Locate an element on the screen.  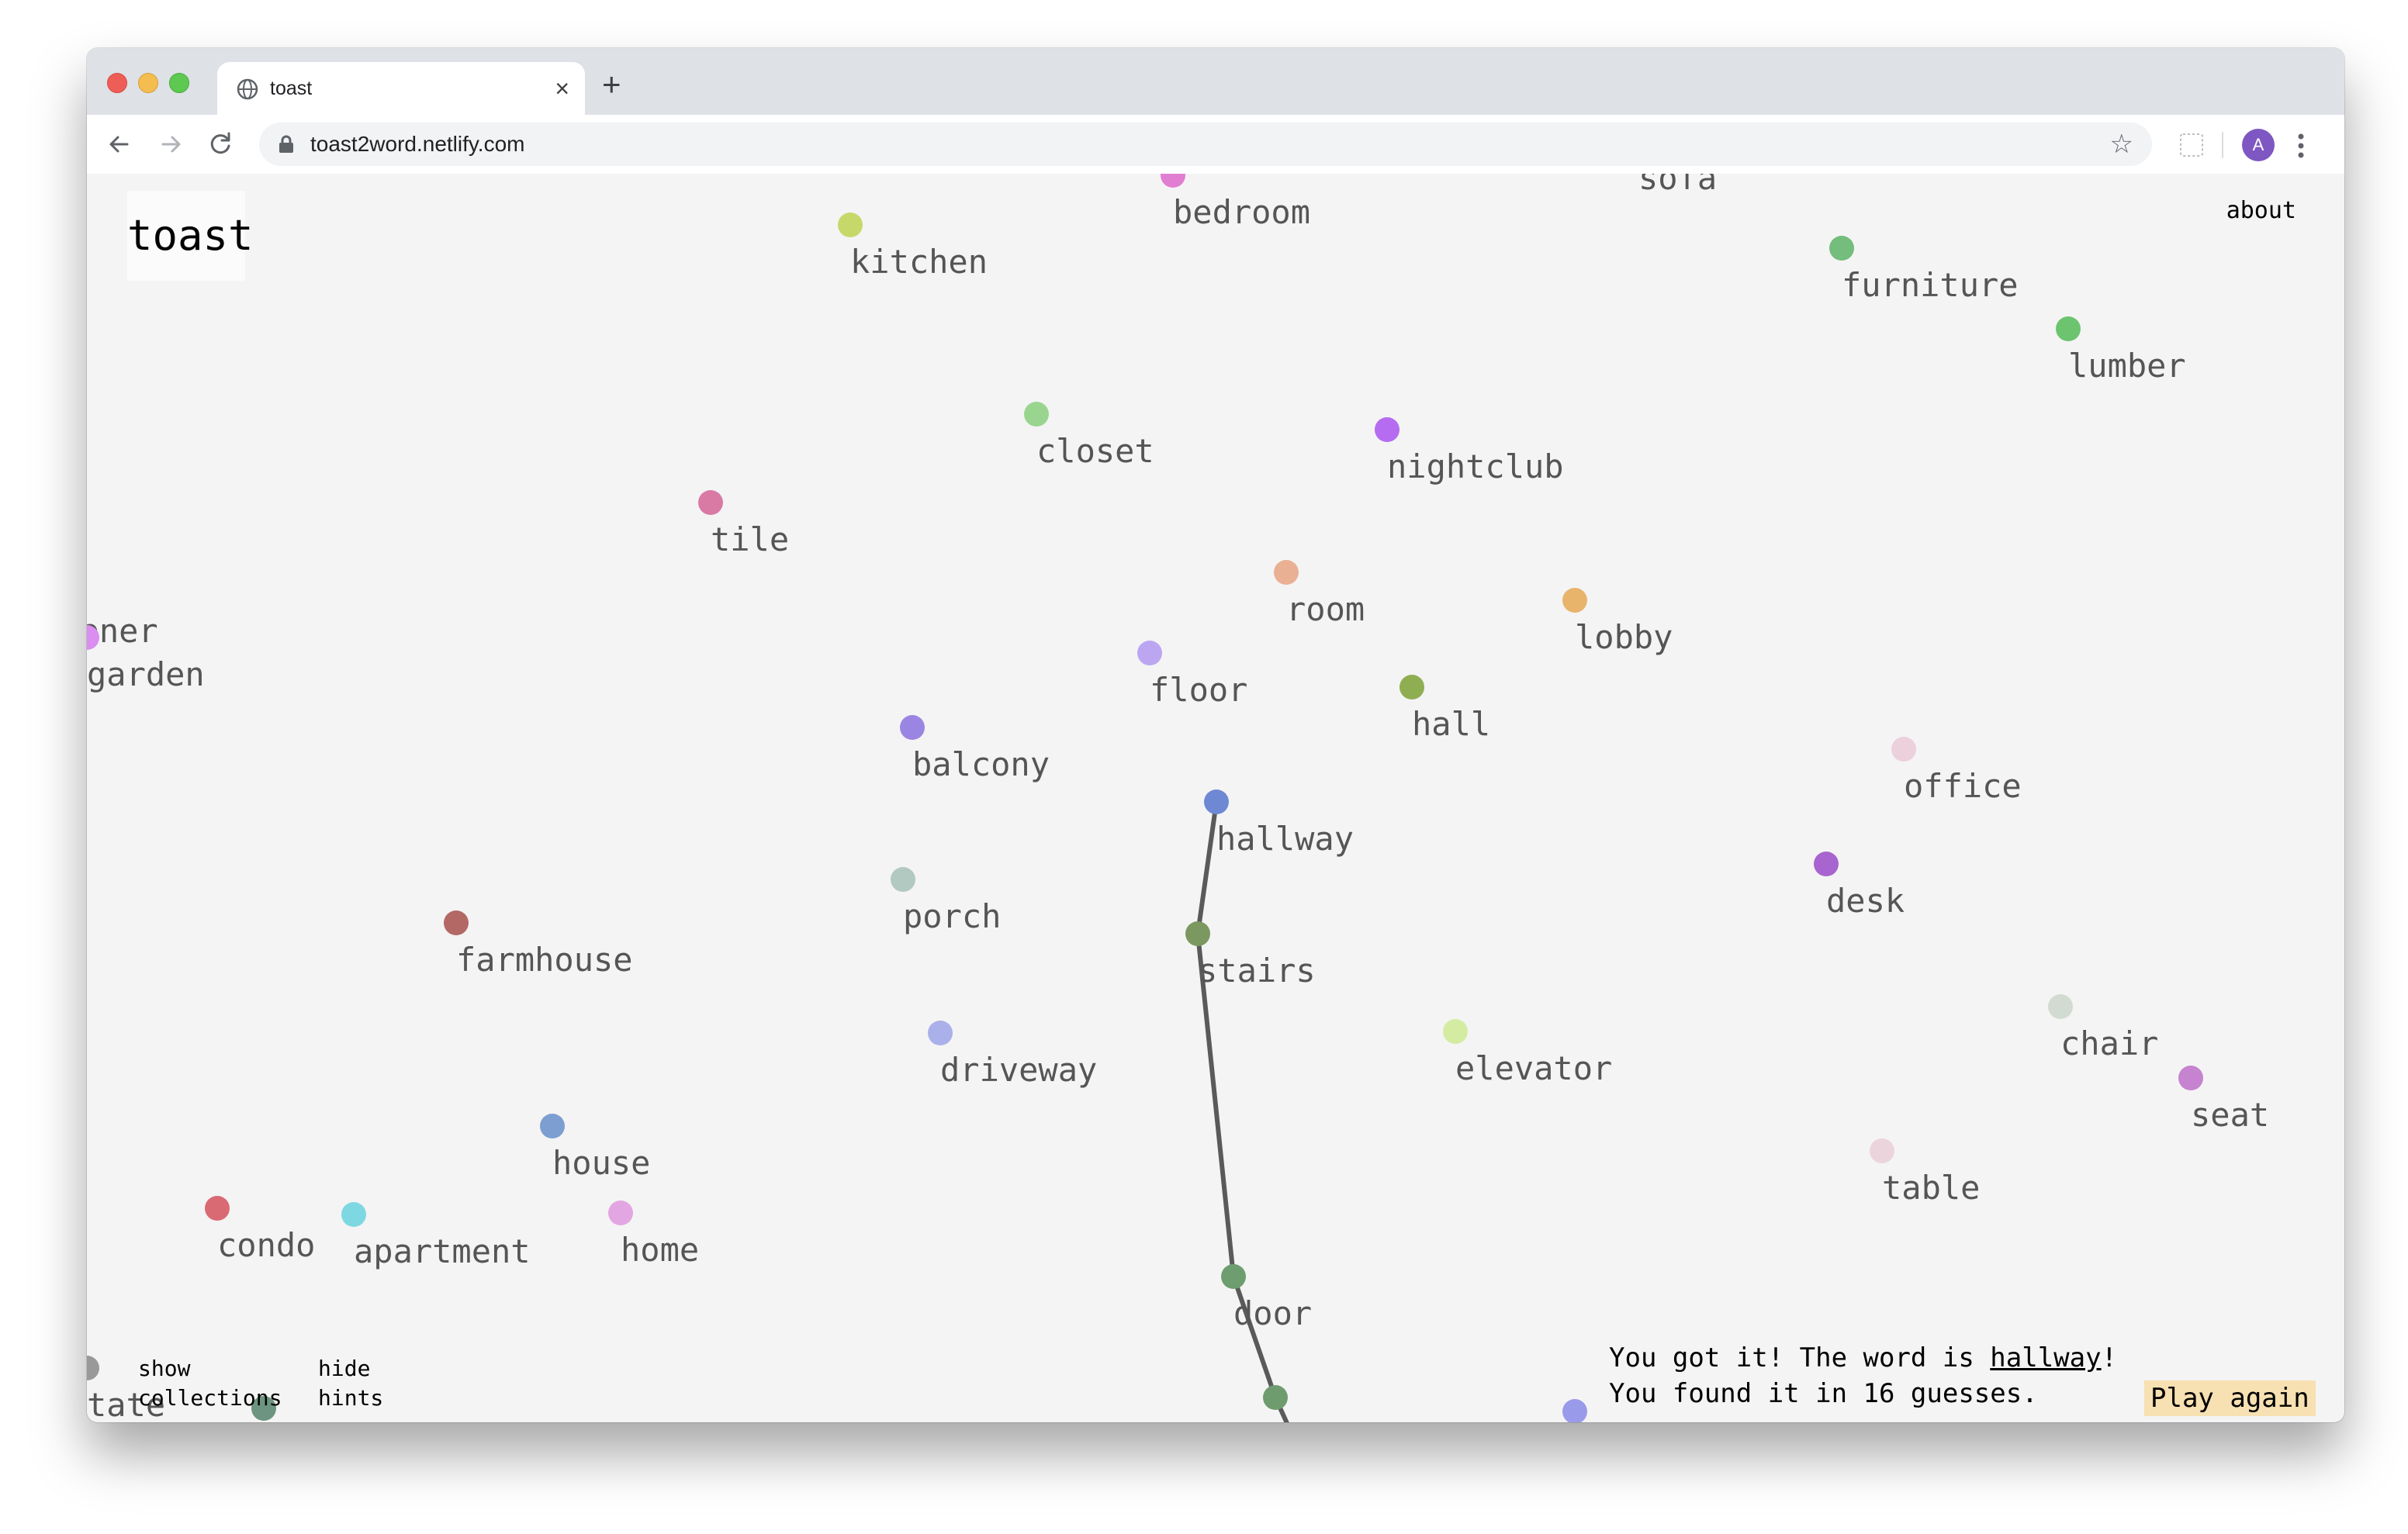
word-node-nightclub: nightclub is located at coordinates (1469, 451).